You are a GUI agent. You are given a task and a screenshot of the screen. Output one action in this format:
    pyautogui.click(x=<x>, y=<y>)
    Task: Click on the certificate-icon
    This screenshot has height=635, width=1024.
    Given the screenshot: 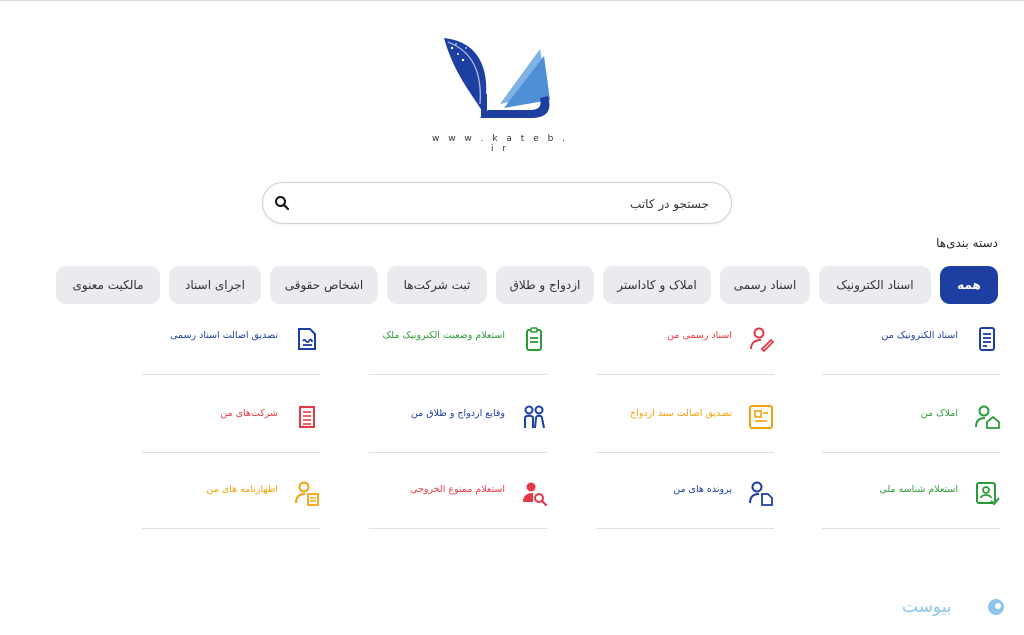 What is the action you would take?
    pyautogui.click(x=761, y=417)
    